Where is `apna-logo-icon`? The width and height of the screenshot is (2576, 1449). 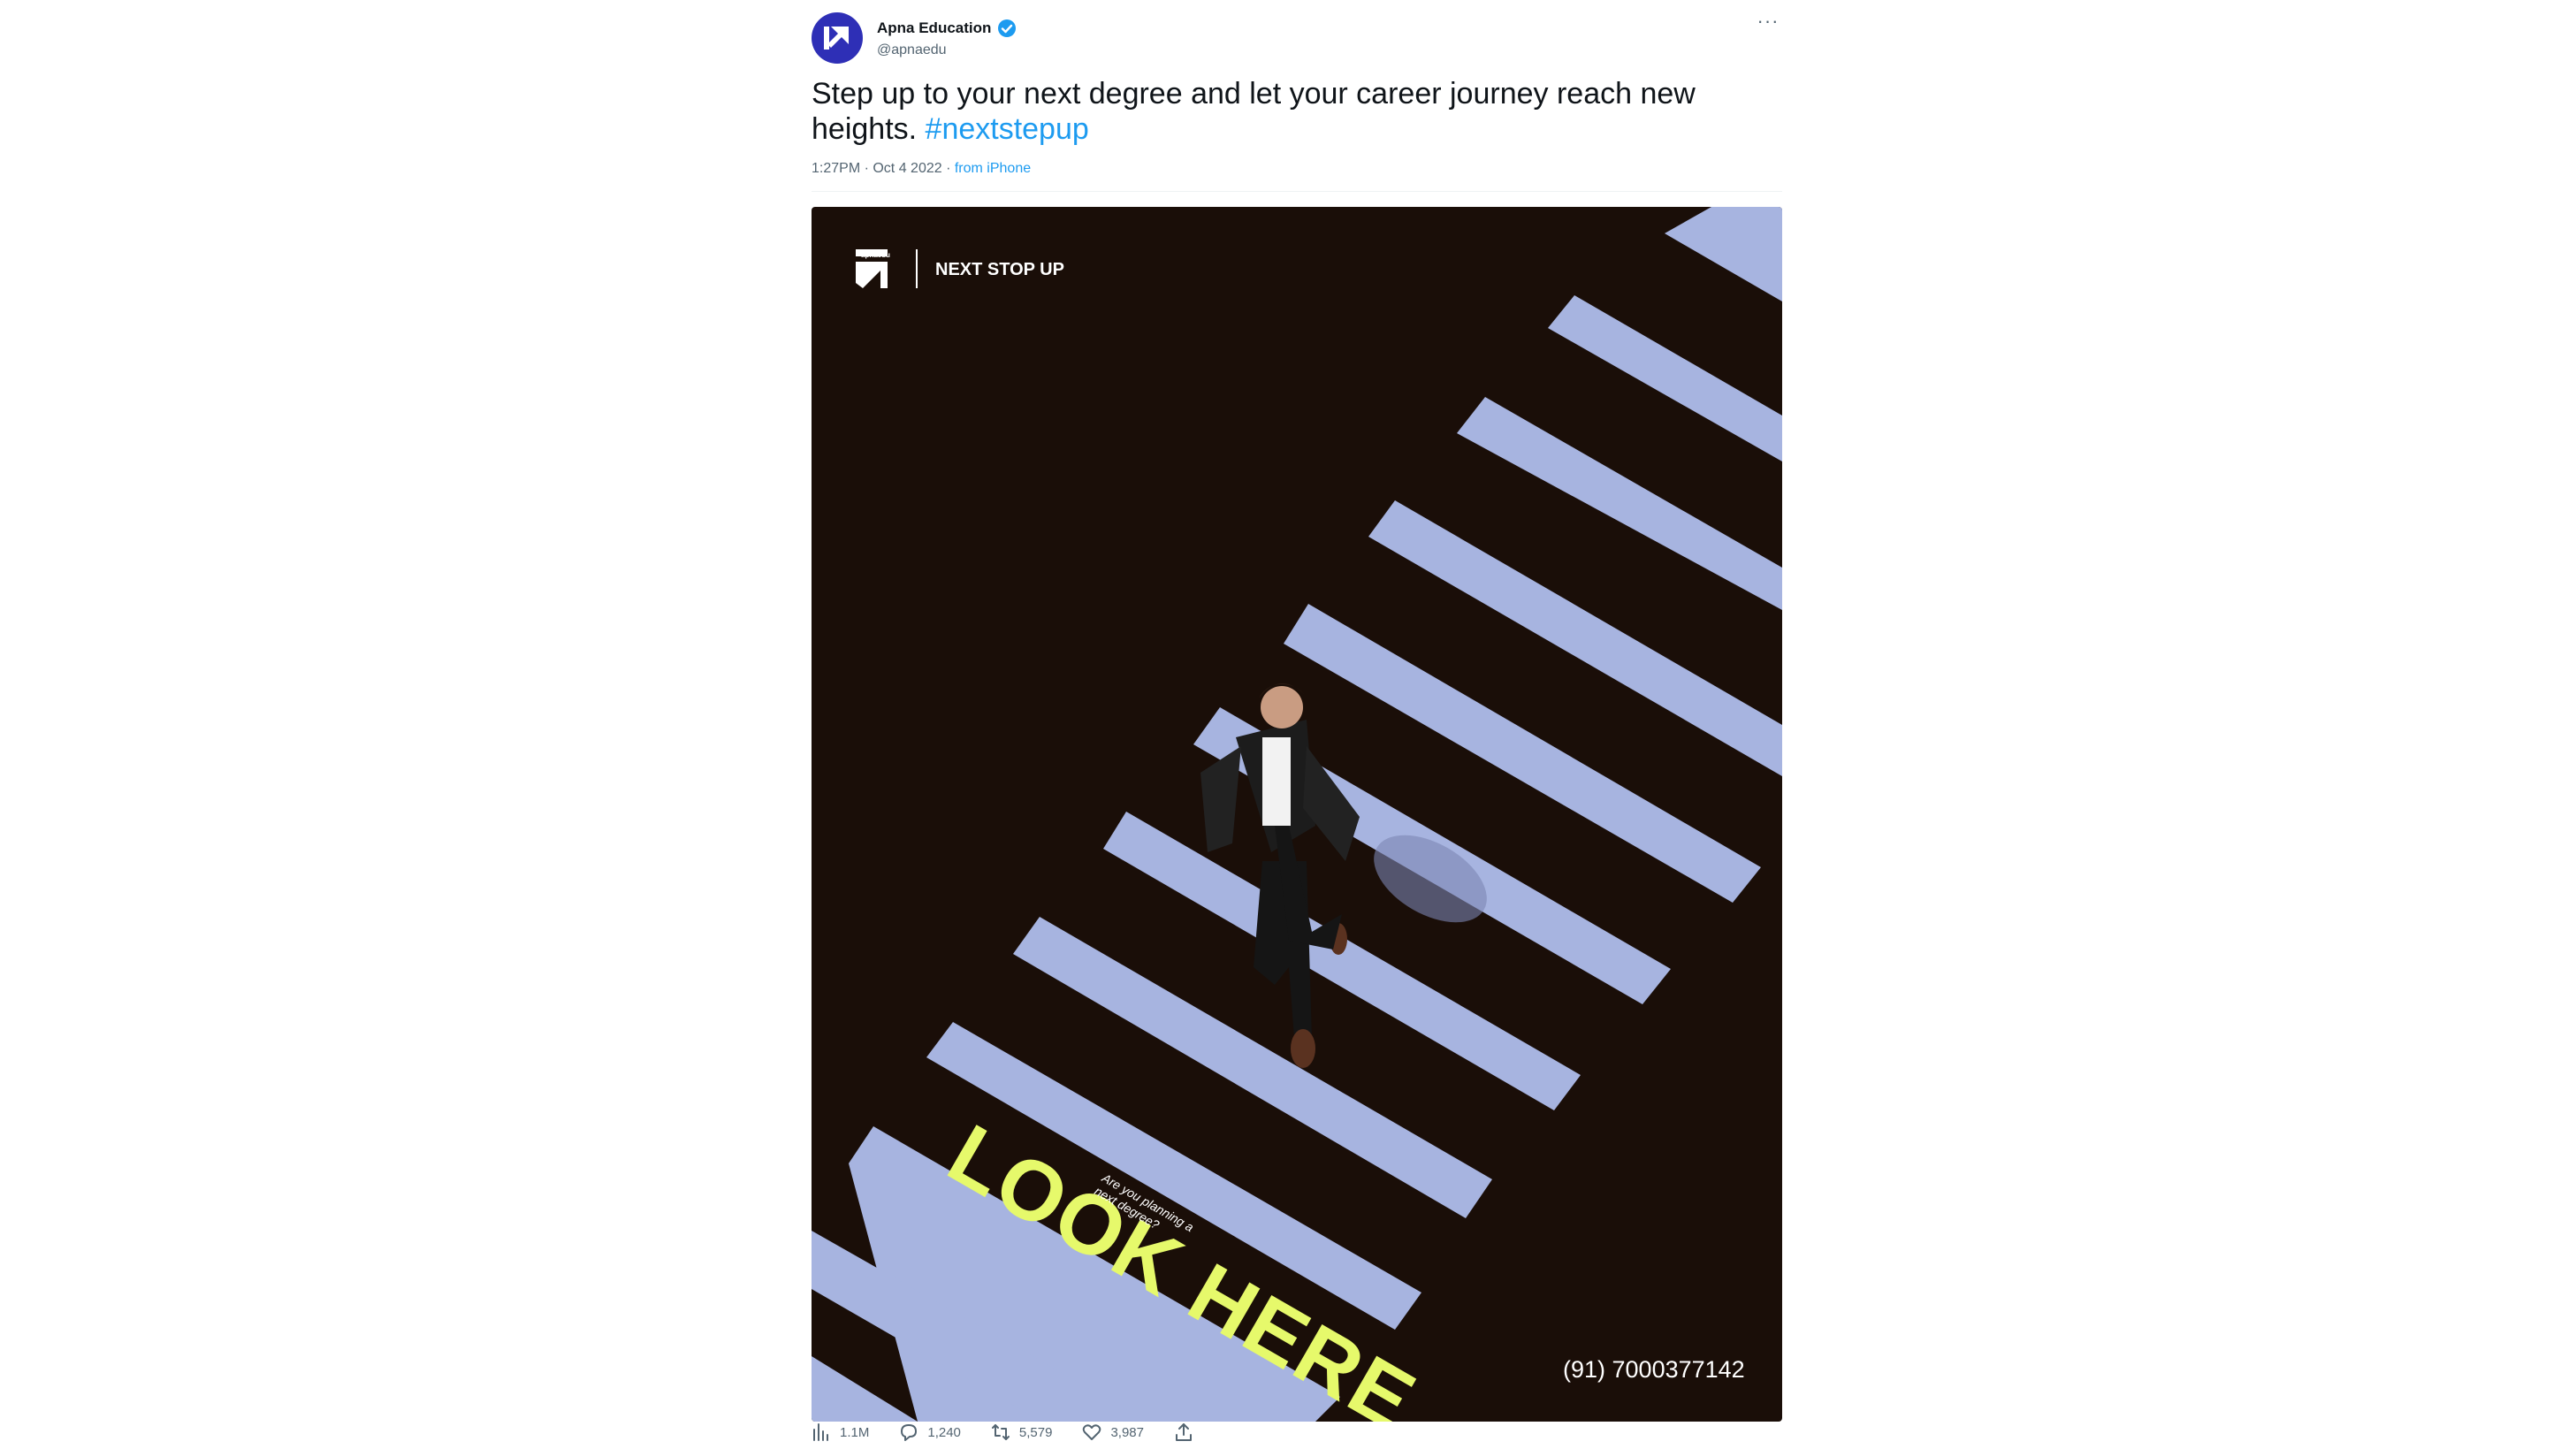 apna-logo-icon is located at coordinates (836, 38).